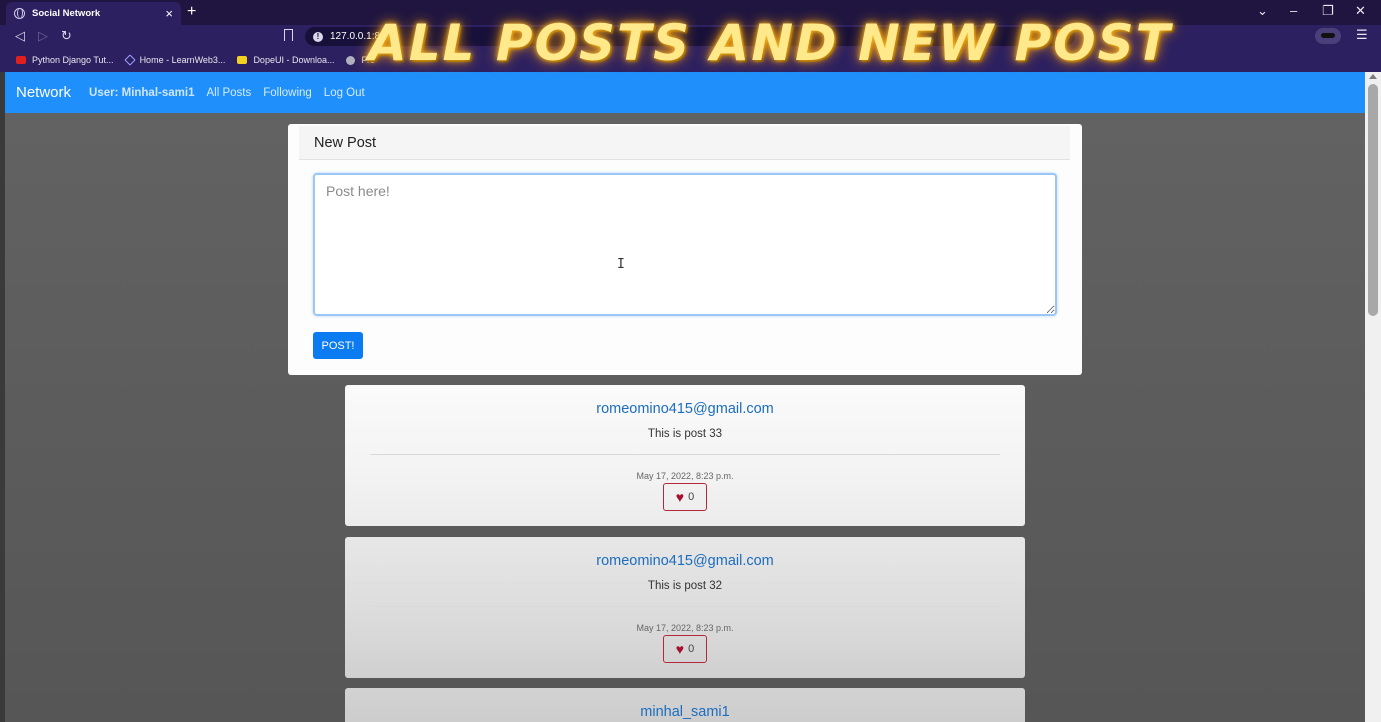 Image resolution: width=1381 pixels, height=722 pixels. What do you see at coordinates (621, 264) in the screenshot?
I see `text-cursor-icon: I` at bounding box center [621, 264].